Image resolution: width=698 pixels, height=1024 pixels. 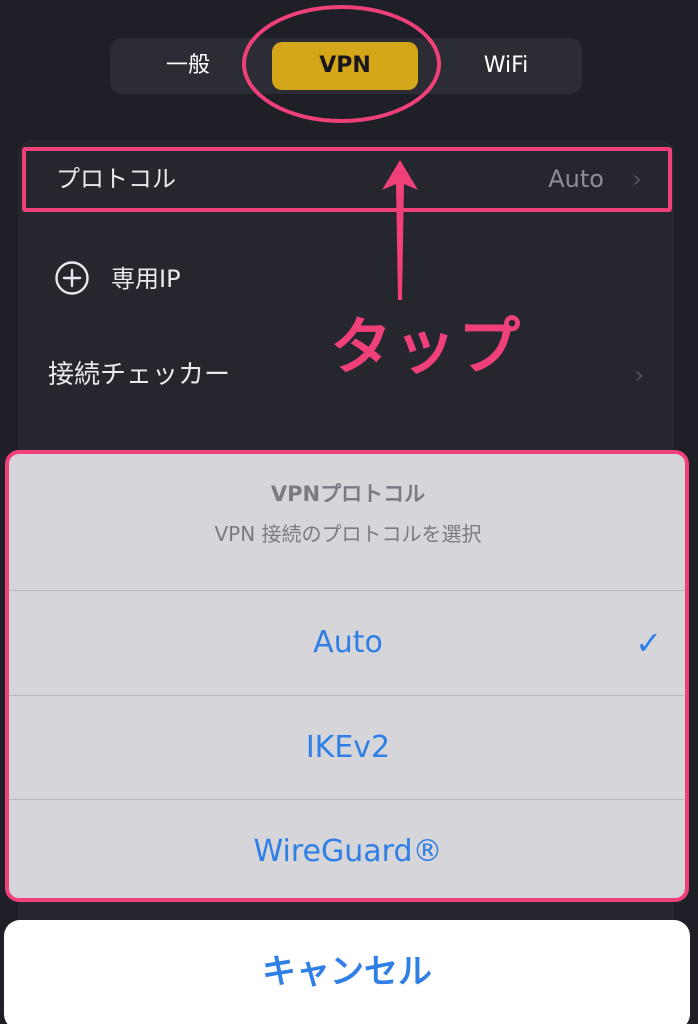 I want to click on option-auto-label: Auto, so click(x=348, y=642).